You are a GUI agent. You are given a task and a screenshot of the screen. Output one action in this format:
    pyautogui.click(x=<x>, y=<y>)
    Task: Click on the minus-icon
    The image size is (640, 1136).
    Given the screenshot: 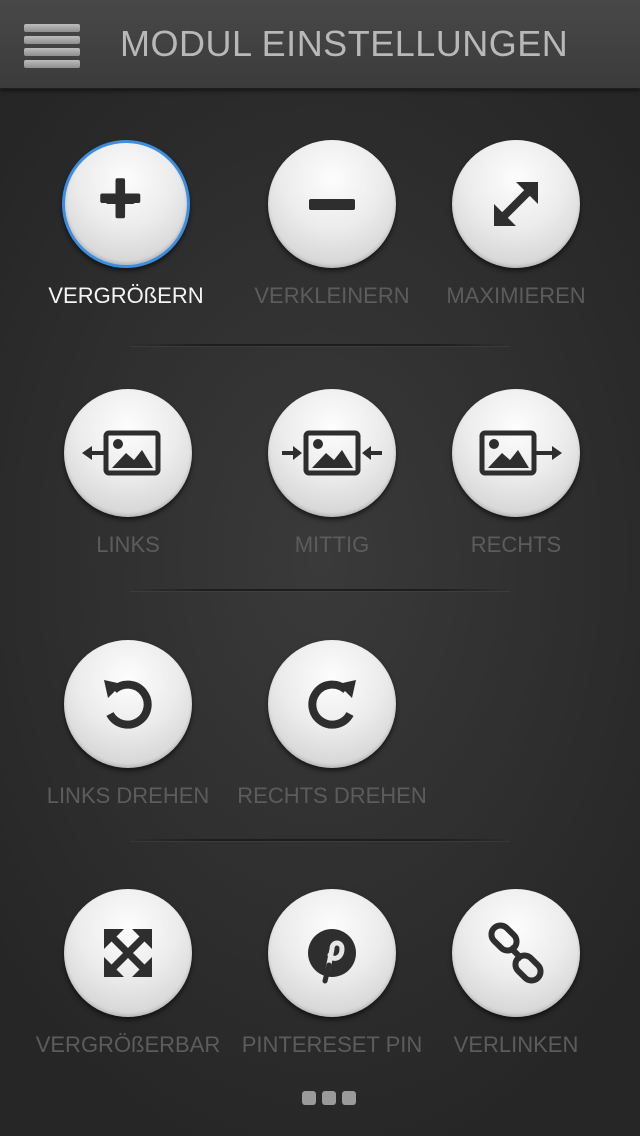 What is the action you would take?
    pyautogui.click(x=332, y=204)
    